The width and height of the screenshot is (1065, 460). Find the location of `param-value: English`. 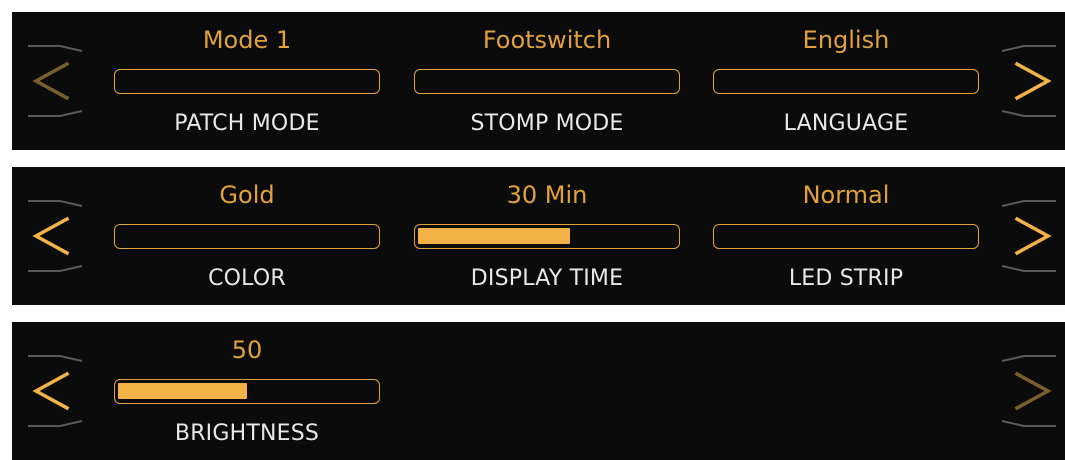

param-value: English is located at coordinates (846, 40).